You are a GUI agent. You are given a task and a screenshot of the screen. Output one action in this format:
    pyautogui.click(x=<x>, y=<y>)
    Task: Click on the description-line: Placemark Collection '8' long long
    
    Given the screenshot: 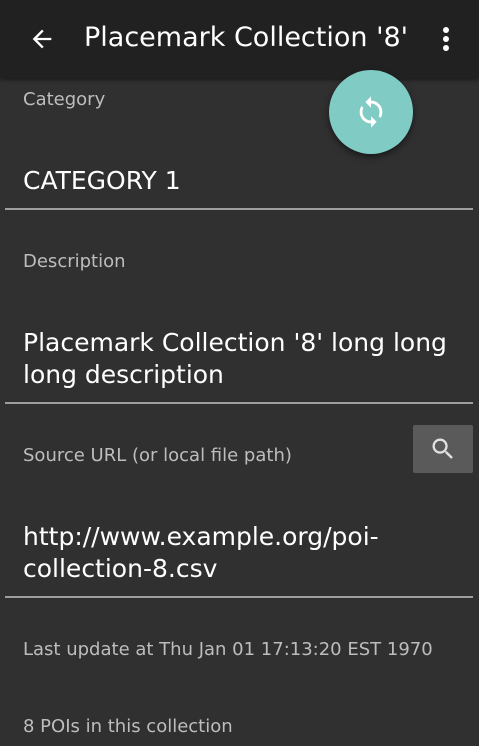 What is the action you would take?
    pyautogui.click(x=235, y=342)
    